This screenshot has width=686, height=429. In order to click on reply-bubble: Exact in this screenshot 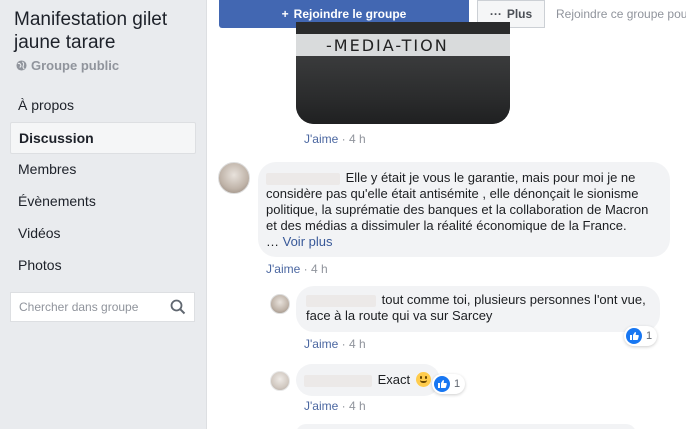, I will do `click(368, 380)`.